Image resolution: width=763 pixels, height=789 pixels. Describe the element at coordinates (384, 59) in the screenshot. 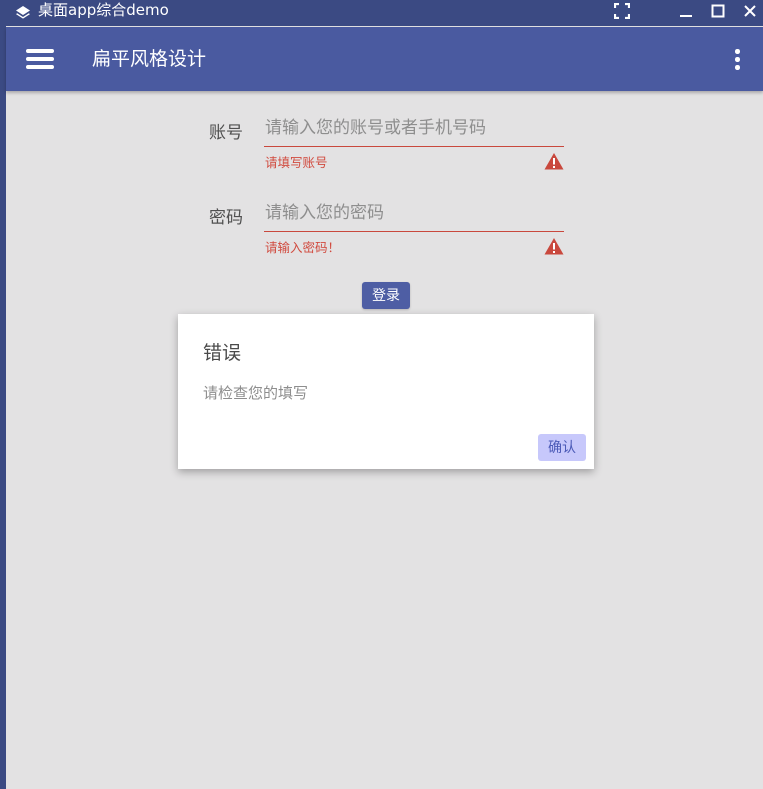

I see `app-bar: 扁平风格设计` at that location.